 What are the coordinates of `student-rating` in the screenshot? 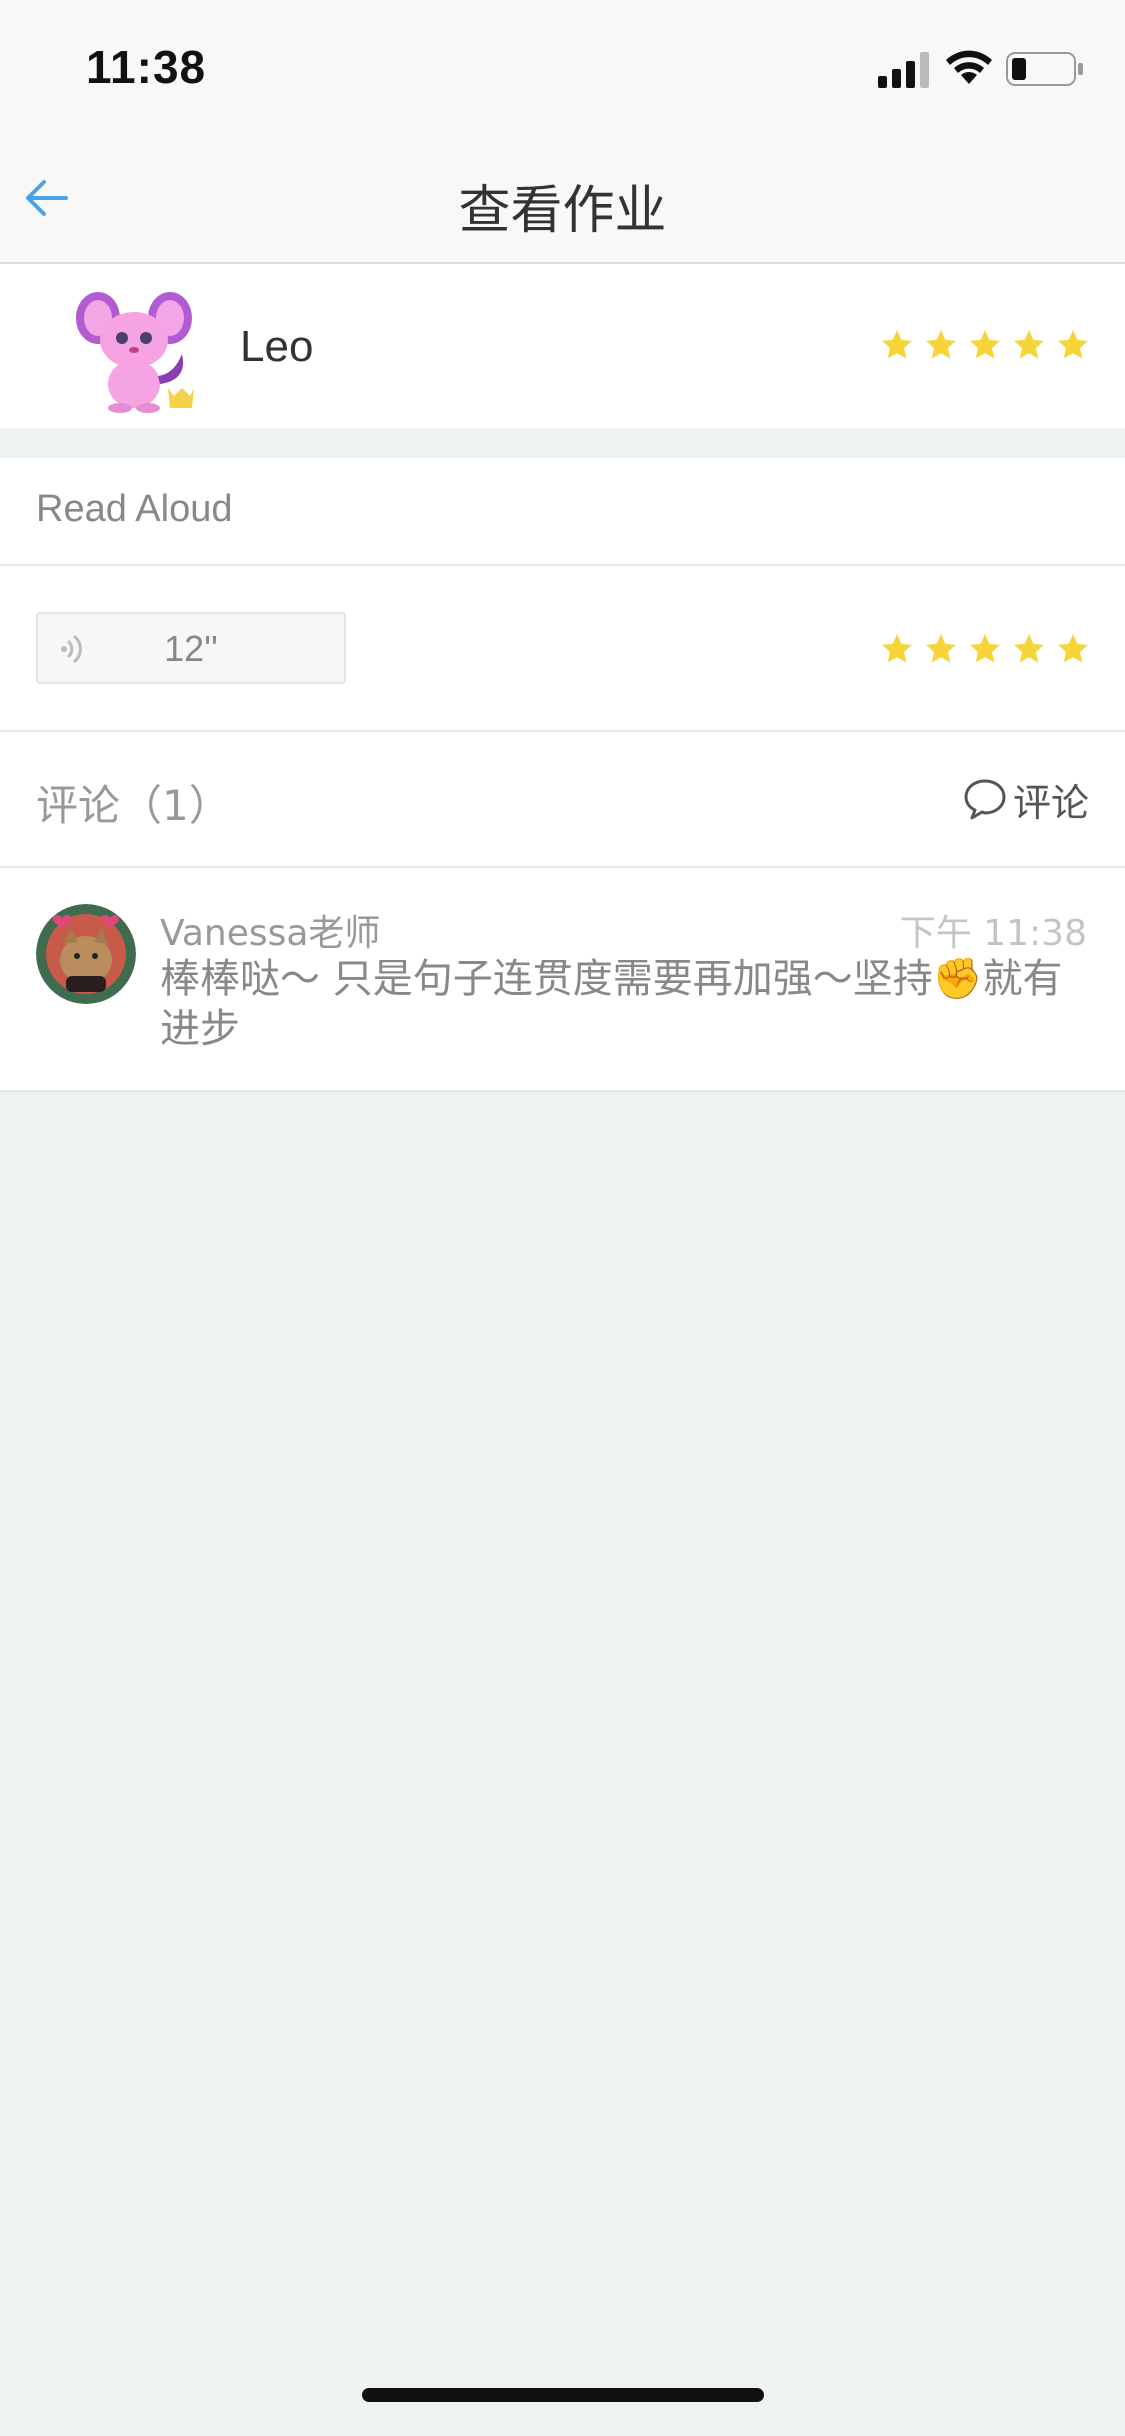 It's located at (985, 345).